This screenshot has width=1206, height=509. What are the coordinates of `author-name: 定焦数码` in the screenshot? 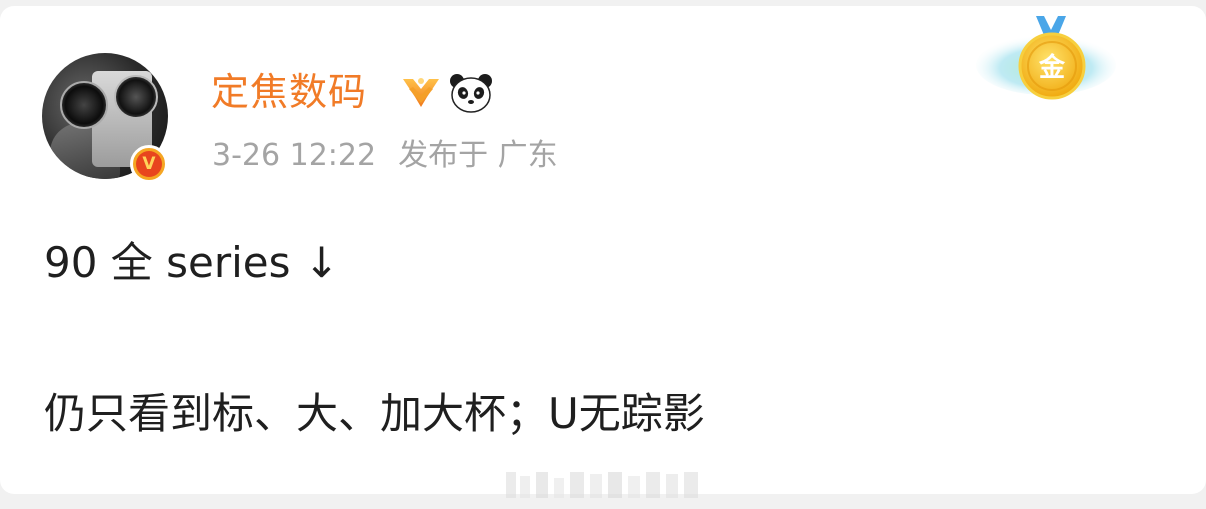 It's located at (289, 92).